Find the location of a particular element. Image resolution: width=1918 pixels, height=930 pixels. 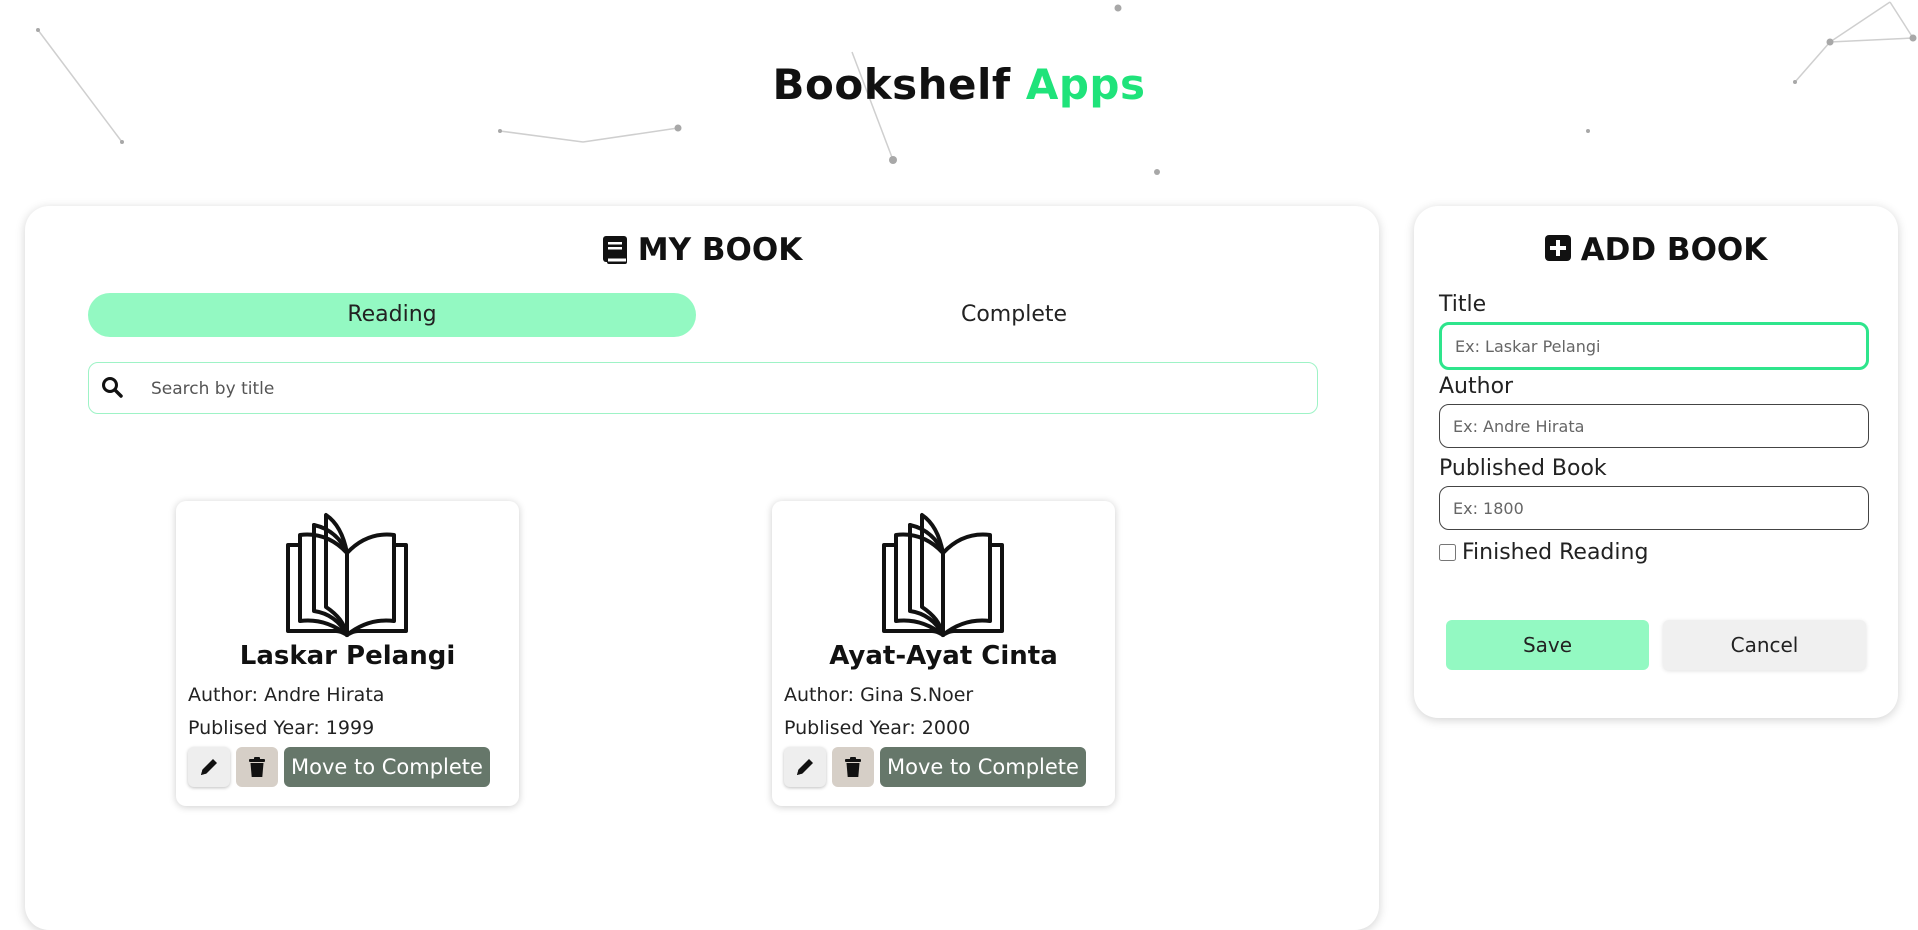

published-label: Published Book is located at coordinates (1523, 468).